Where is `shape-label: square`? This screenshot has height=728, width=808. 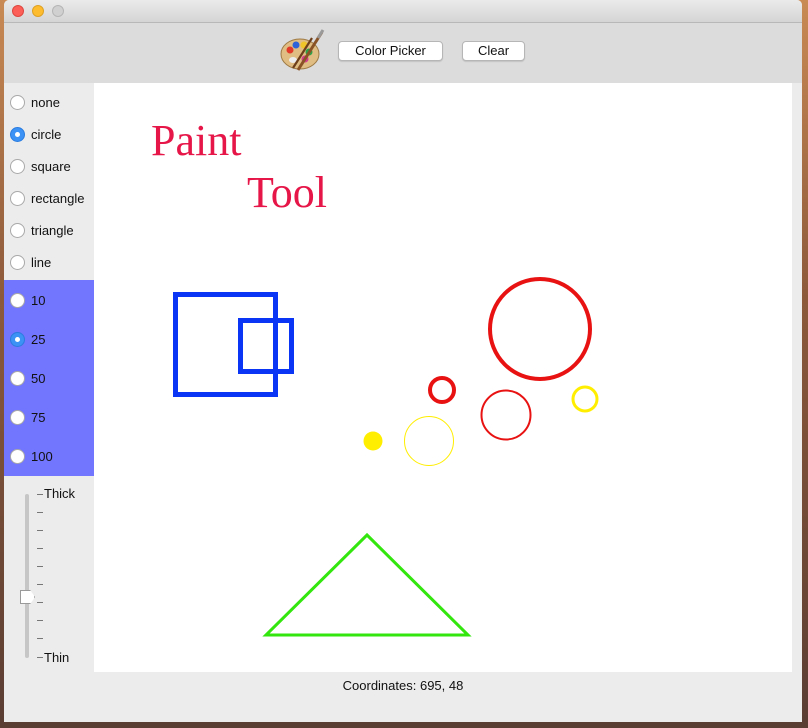
shape-label: square is located at coordinates (51, 166).